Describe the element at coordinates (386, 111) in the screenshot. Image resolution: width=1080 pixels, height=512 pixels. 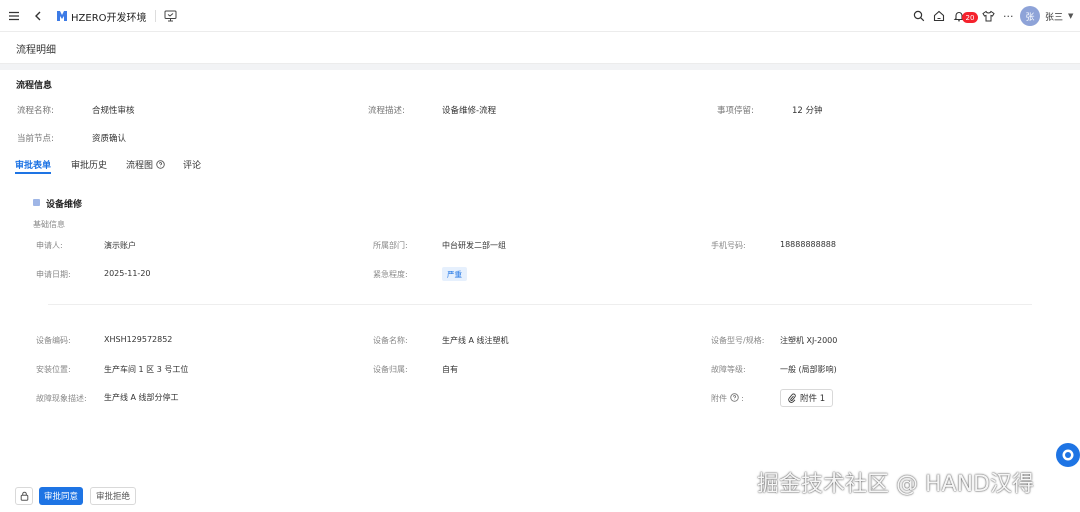
I see `process-desc-label: 流程描述:` at that location.